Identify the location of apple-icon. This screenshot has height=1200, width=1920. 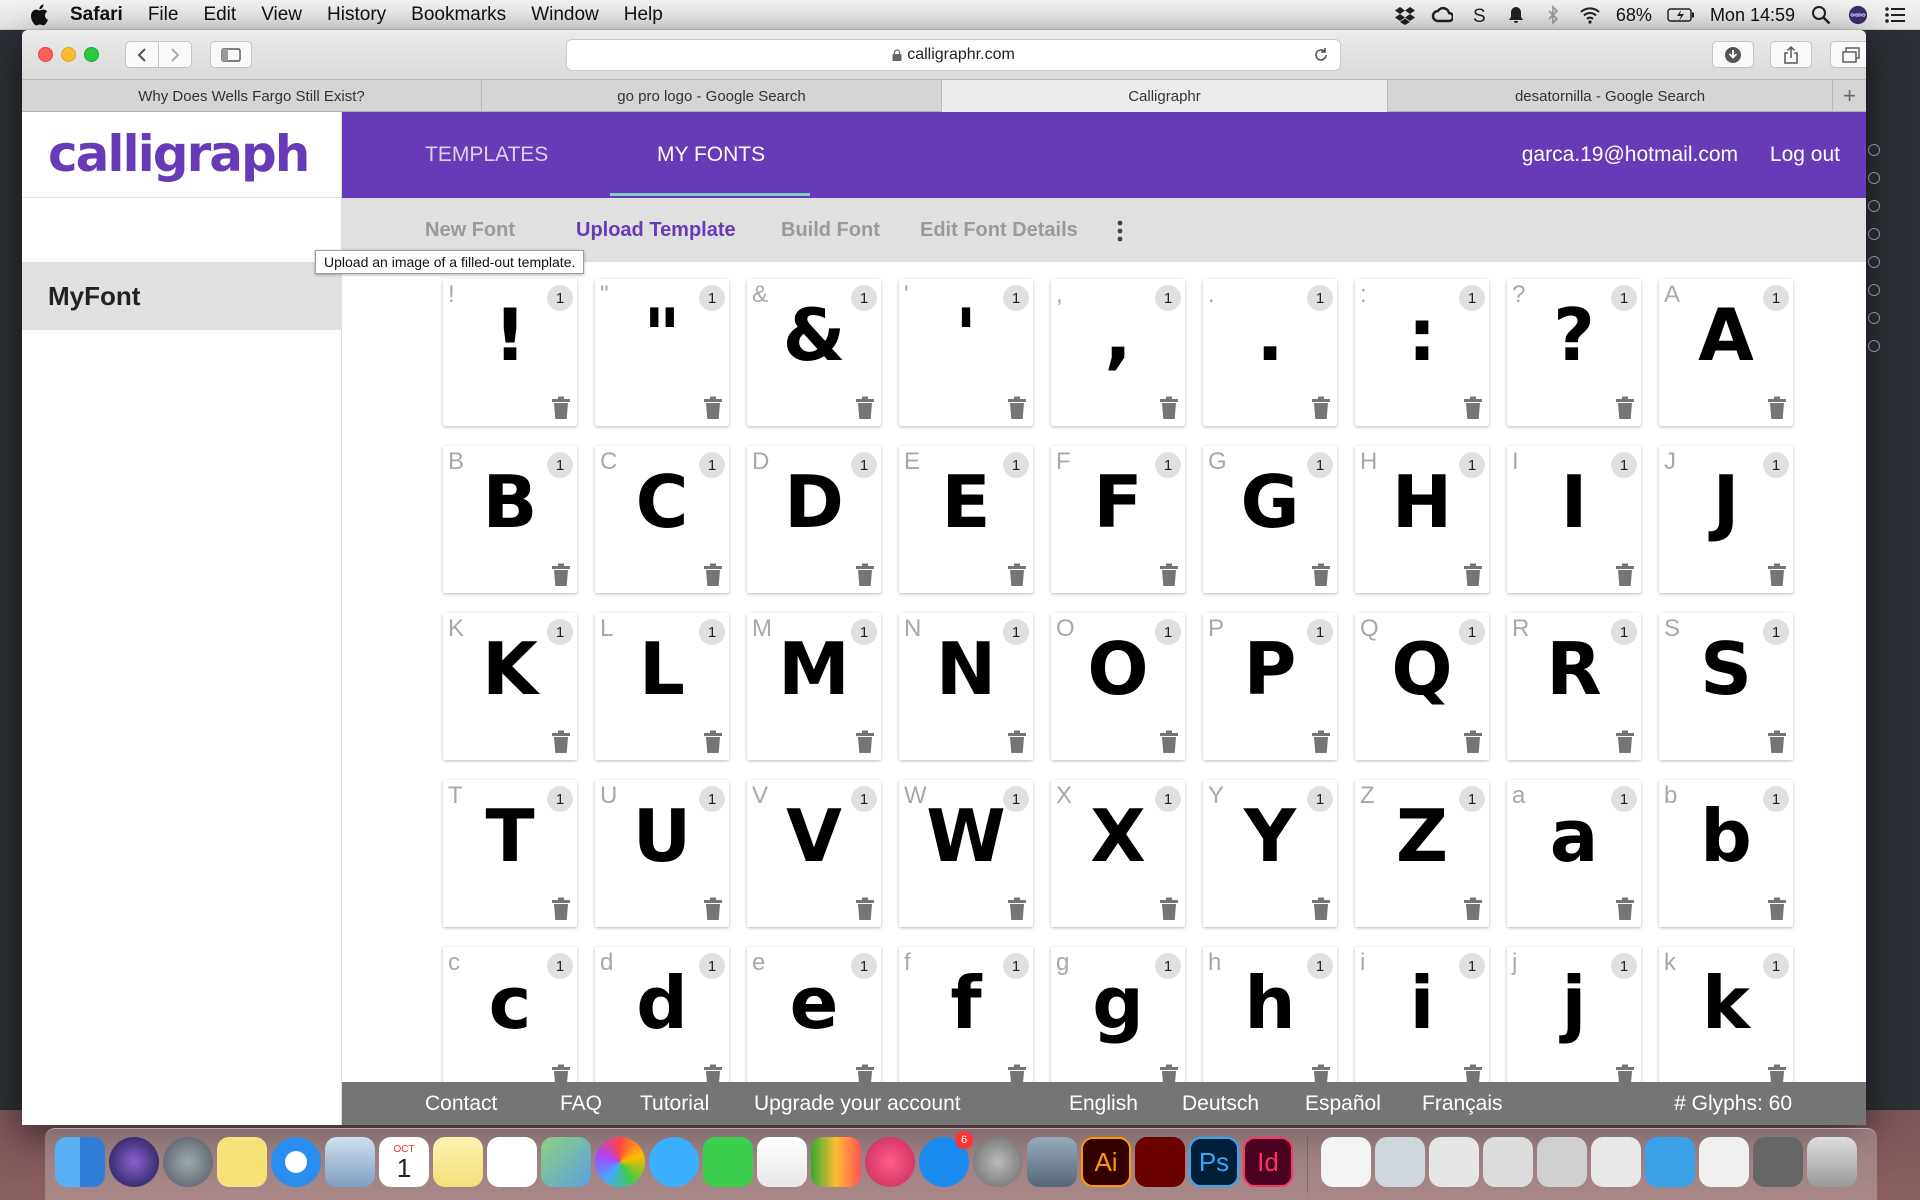
(40, 15).